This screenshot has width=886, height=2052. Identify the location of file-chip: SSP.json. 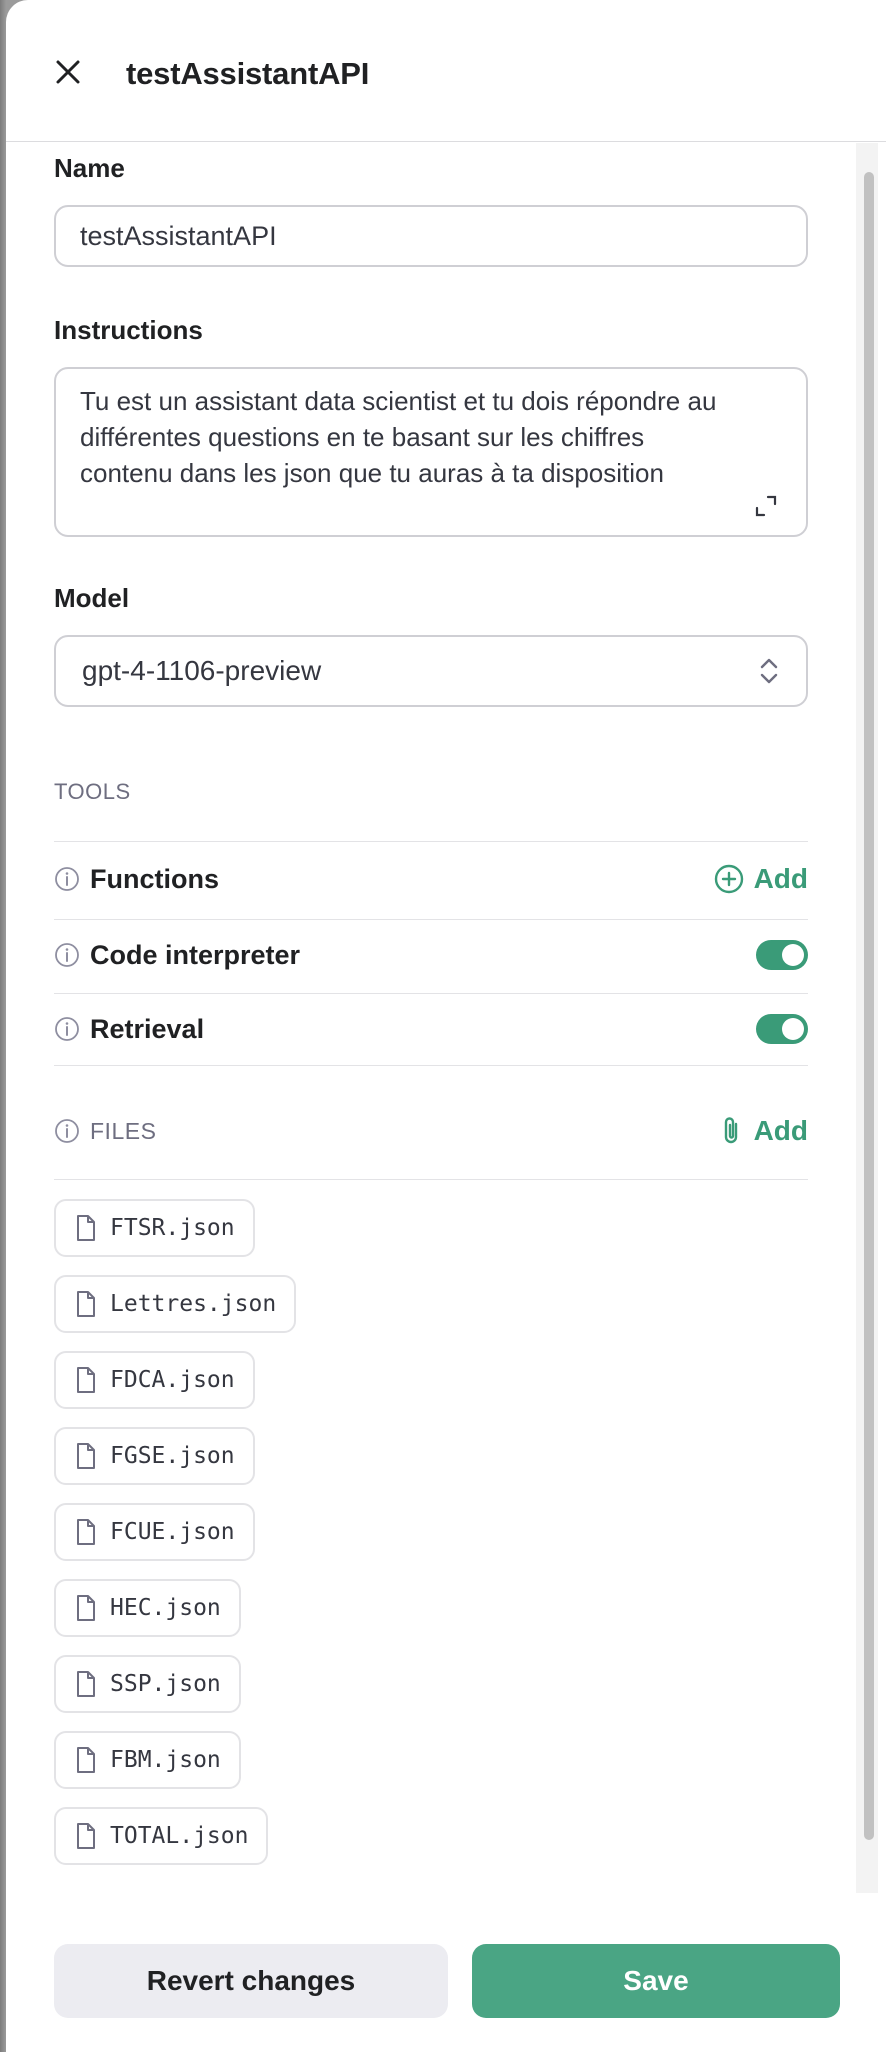
(147, 1684).